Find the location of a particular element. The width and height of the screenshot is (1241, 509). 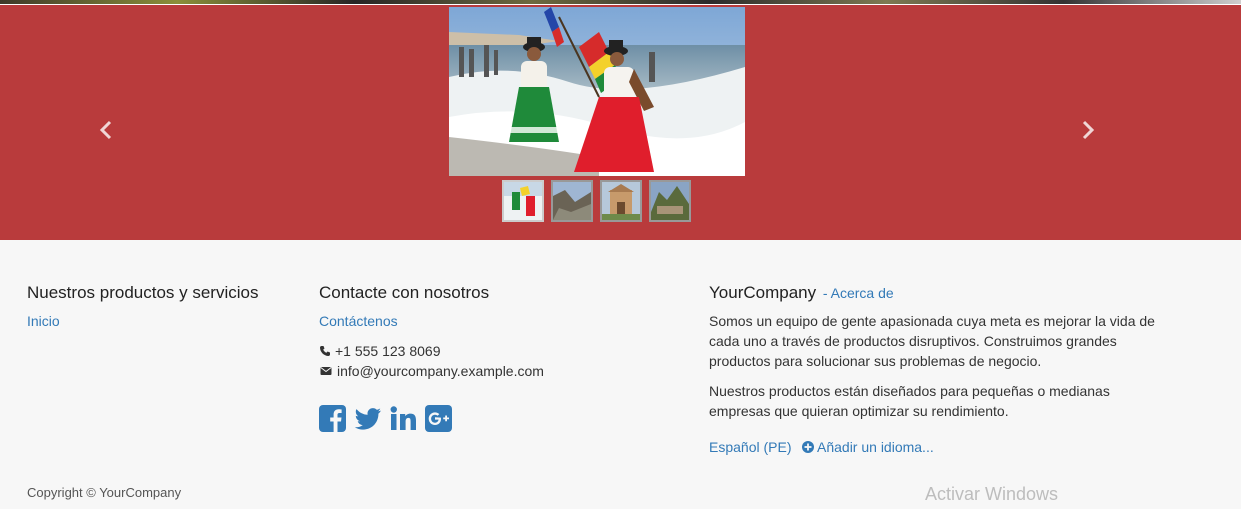

twitter-icon is located at coordinates (368, 418).